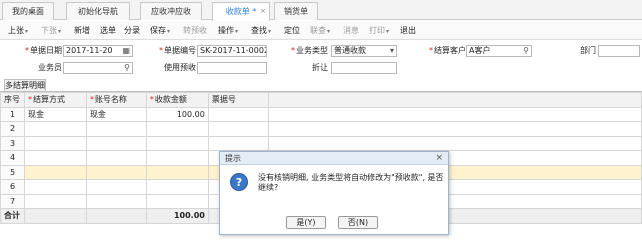  What do you see at coordinates (195, 30) in the screenshot?
I see `to-prepayment-button: 转预收` at bounding box center [195, 30].